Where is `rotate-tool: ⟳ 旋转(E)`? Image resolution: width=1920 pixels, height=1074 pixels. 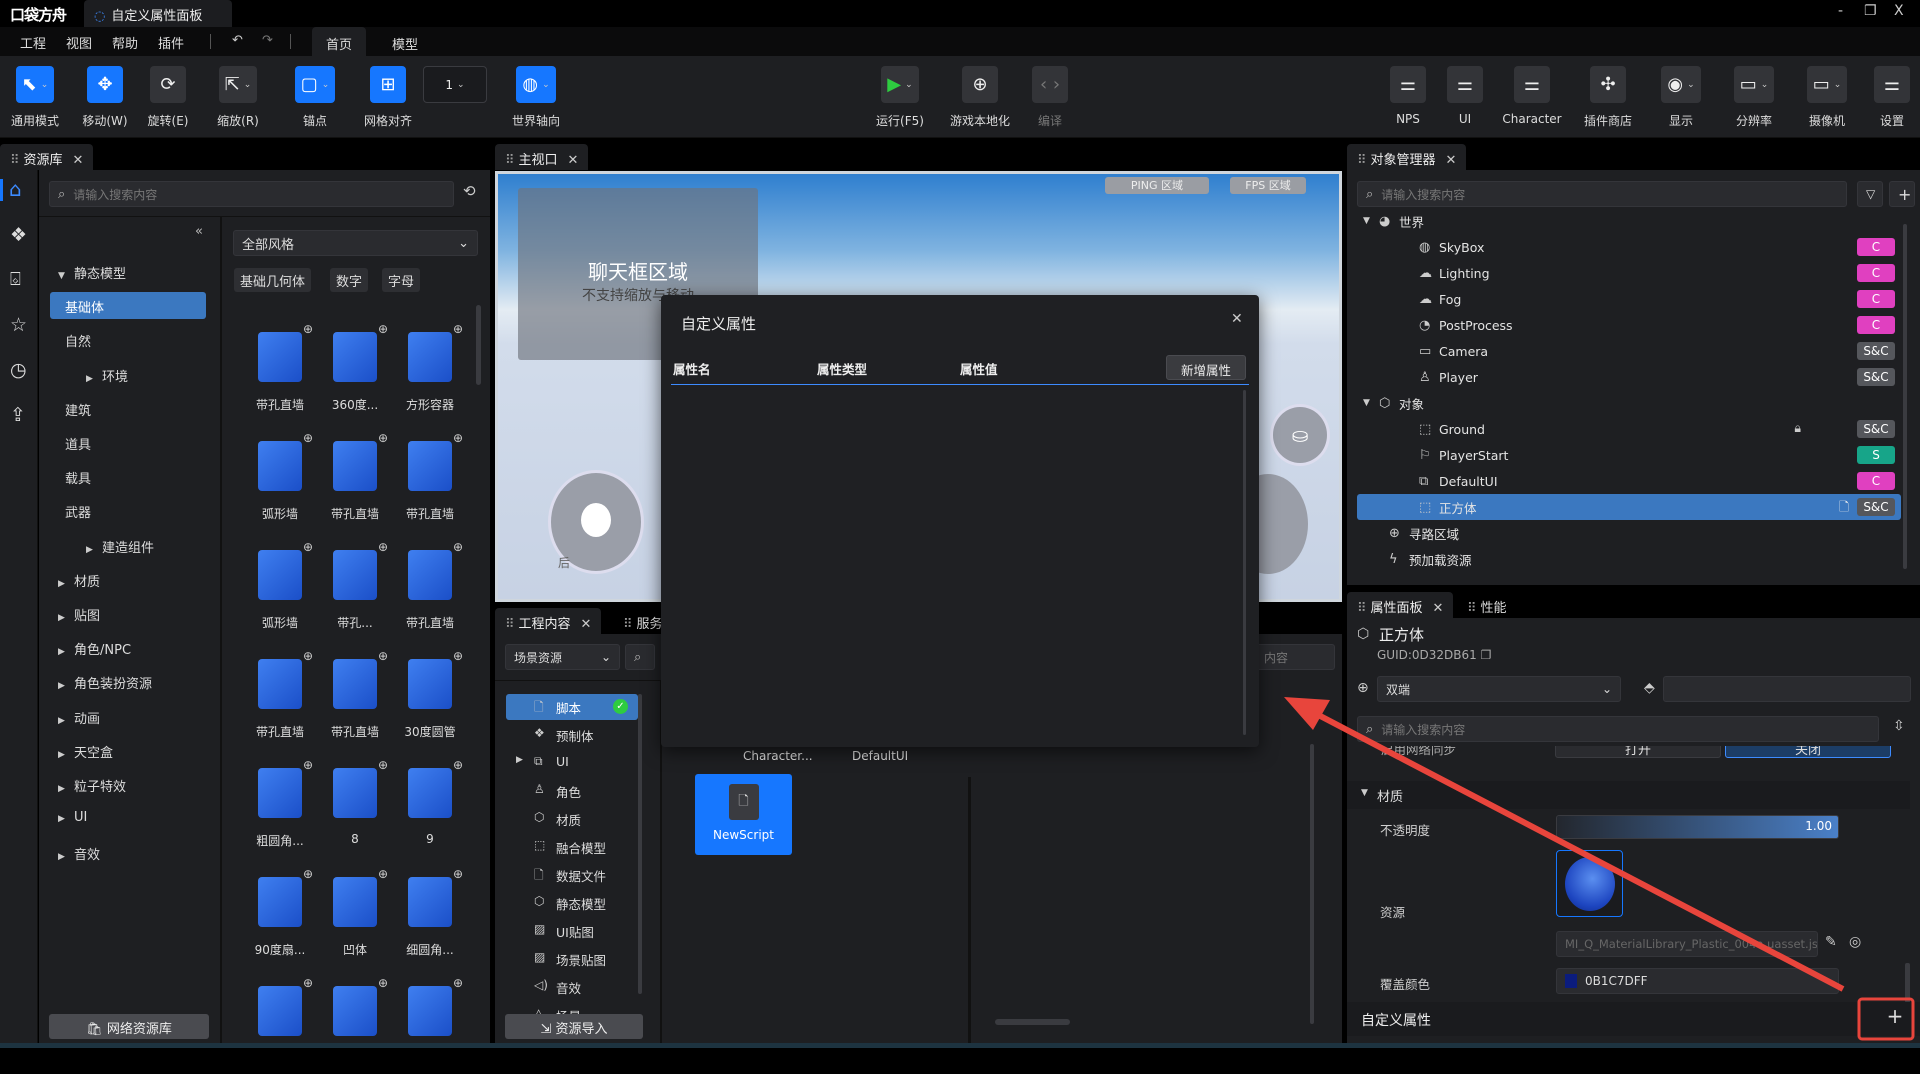 rotate-tool: ⟳ 旋转(E) is located at coordinates (168, 97).